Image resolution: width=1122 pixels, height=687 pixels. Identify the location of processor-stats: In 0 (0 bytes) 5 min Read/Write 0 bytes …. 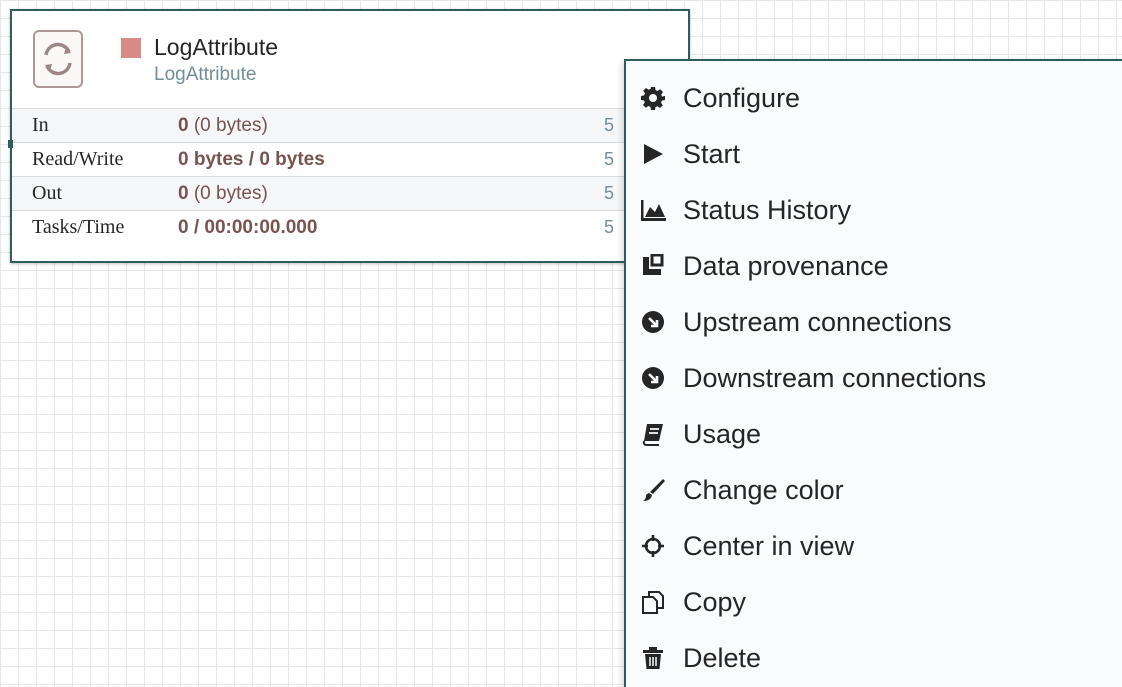
(350, 176).